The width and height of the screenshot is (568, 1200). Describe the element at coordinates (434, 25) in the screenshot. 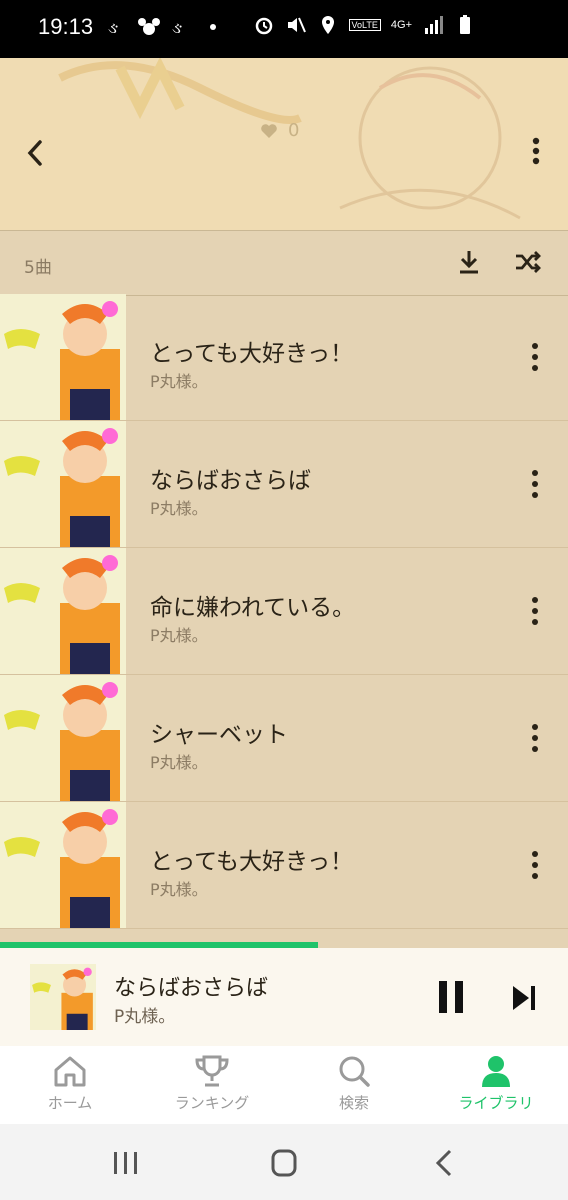

I see `signal-icon` at that location.